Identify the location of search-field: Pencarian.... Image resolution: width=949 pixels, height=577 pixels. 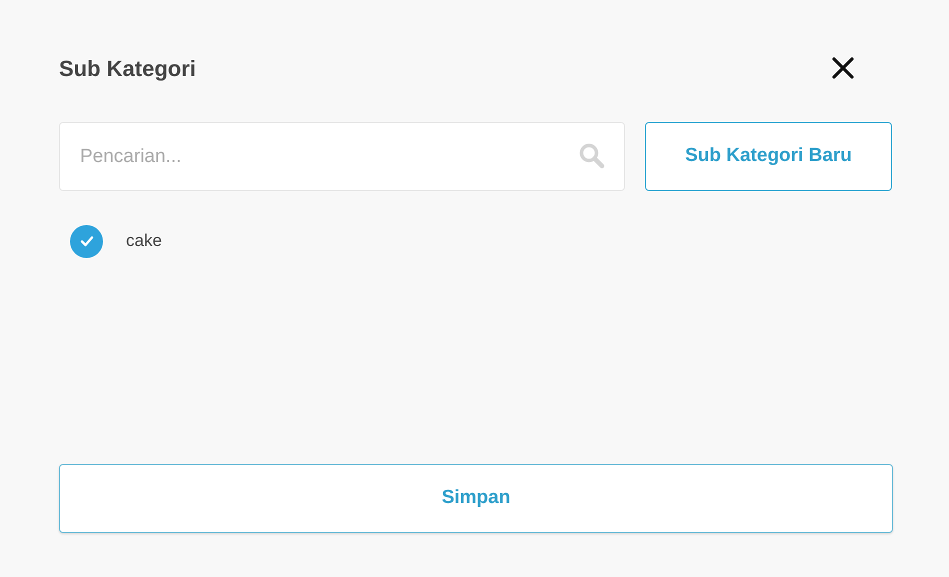
(342, 156).